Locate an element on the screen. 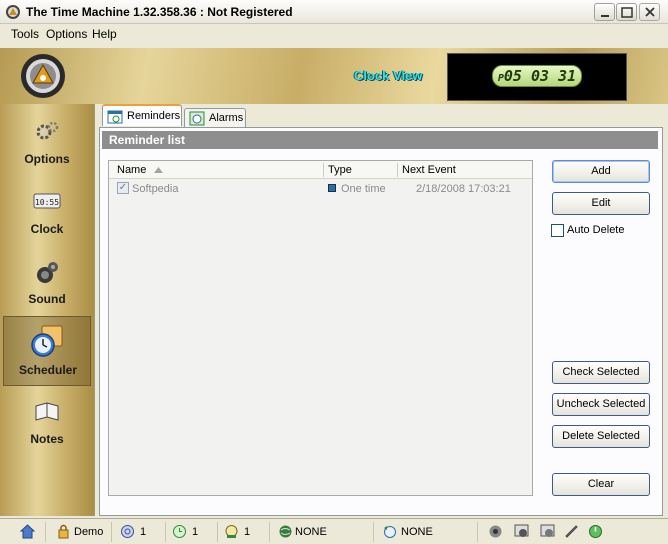  clear-button: Clear is located at coordinates (601, 484).